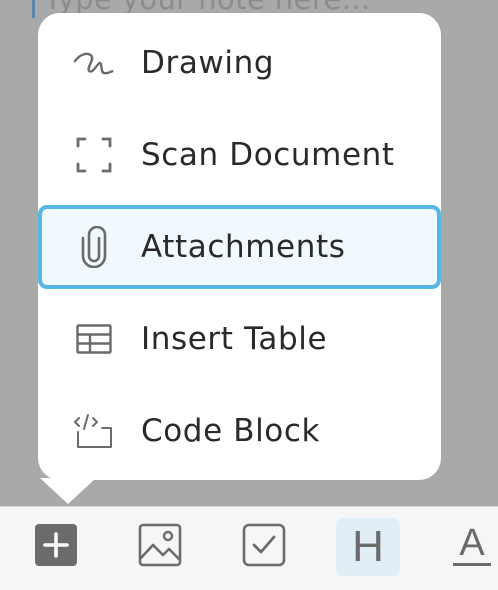 The height and width of the screenshot is (590, 498). I want to click on menu-item-label: Insert Table, so click(234, 339).